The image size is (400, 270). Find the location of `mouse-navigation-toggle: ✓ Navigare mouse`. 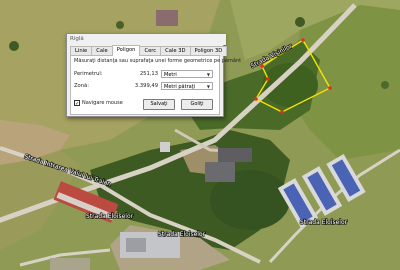

mouse-navigation-toggle: ✓ Navigare mouse is located at coordinates (98, 103).